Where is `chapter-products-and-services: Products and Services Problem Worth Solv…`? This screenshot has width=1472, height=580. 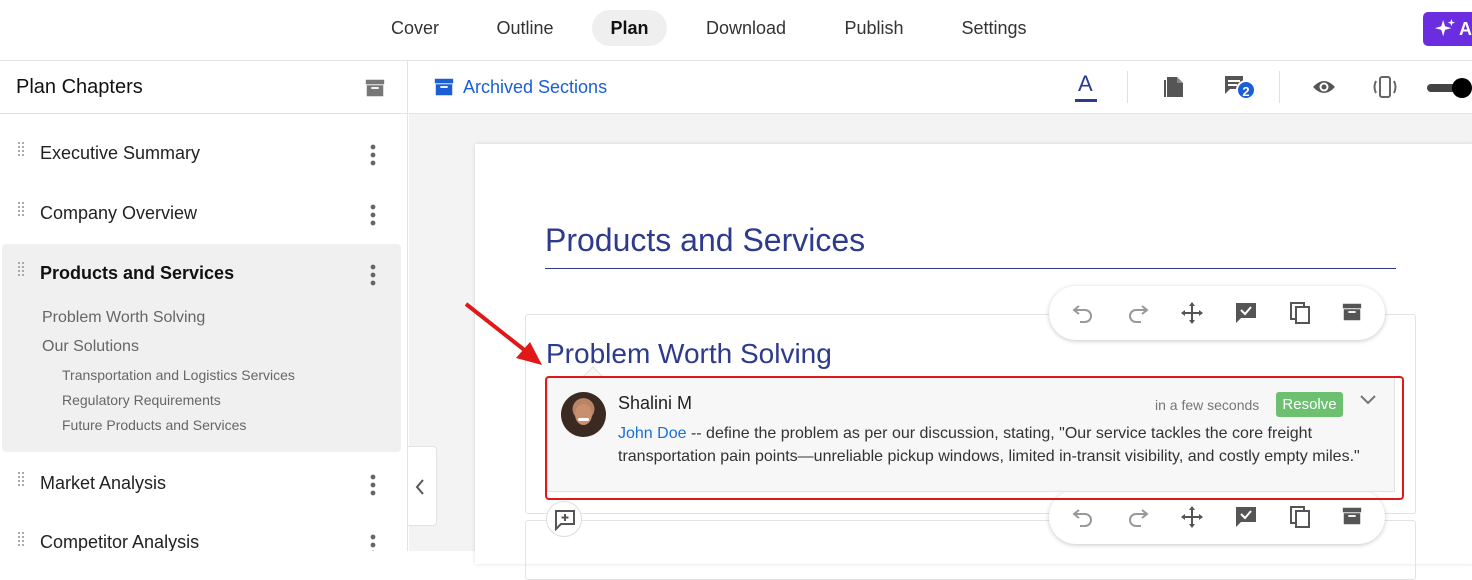 chapter-products-and-services: Products and Services Problem Worth Solv… is located at coordinates (201, 348).